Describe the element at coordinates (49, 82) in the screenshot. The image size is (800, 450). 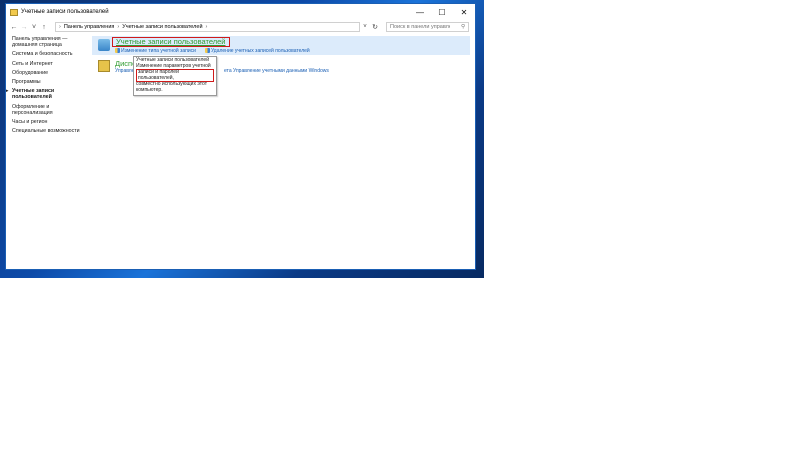
I see `sidebar-item-programs: Программы` at that location.